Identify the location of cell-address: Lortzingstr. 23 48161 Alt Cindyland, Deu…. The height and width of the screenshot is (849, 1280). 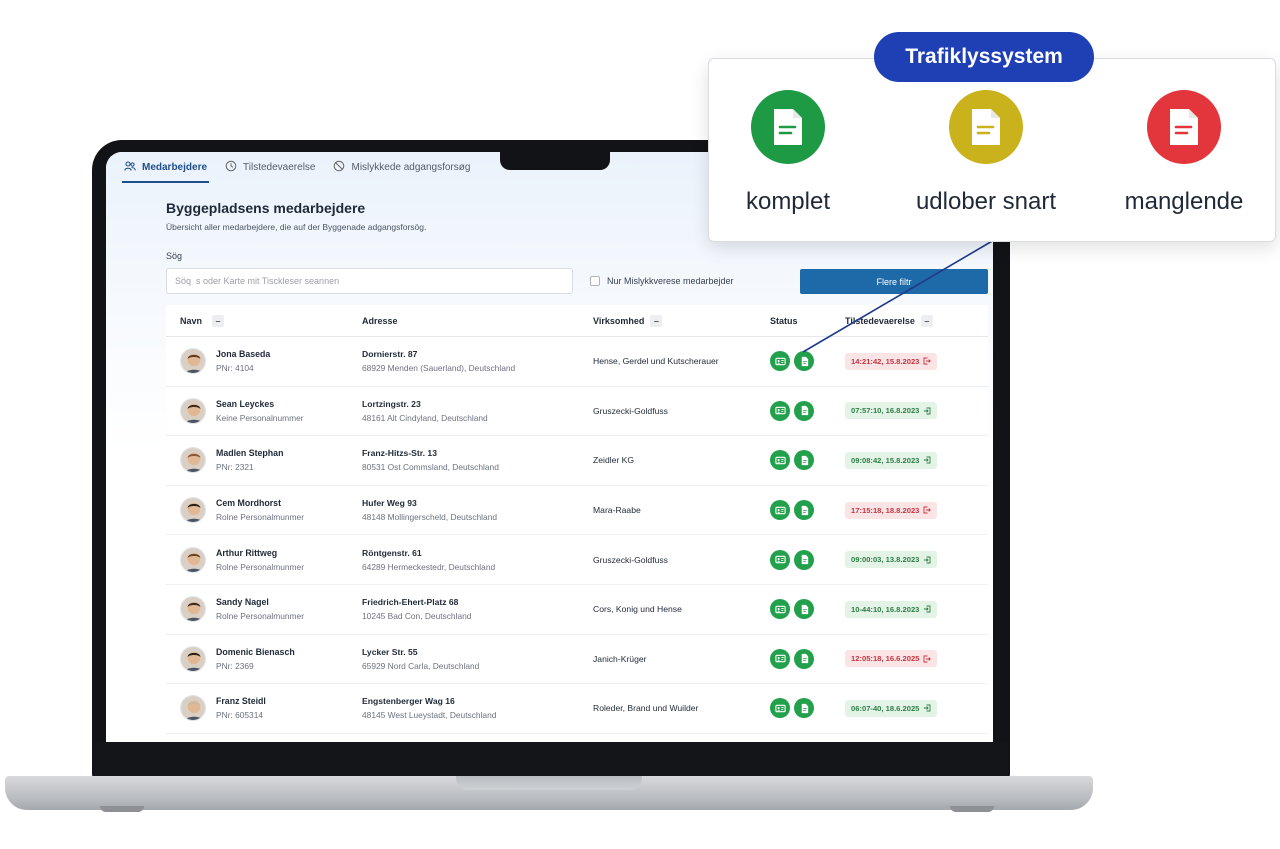
(477, 411).